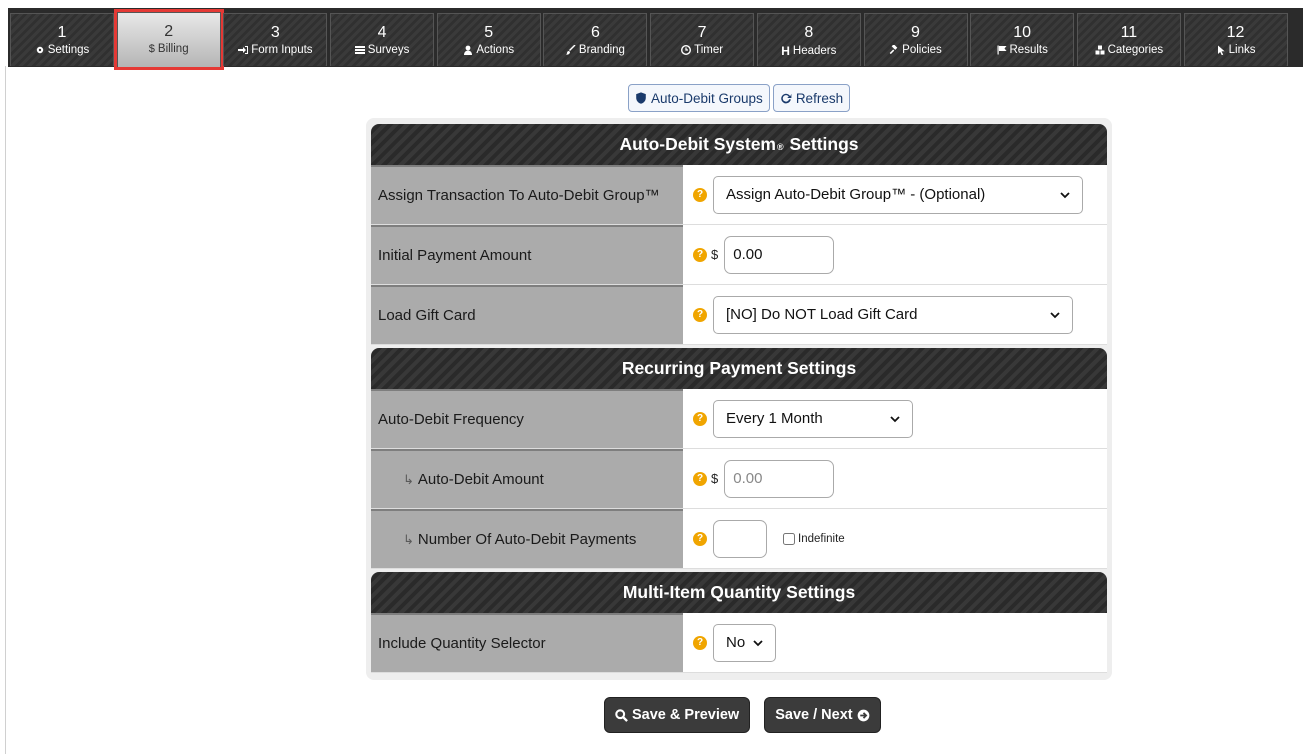  I want to click on initial-payment-label: Initial Payment Amount, so click(527, 254).